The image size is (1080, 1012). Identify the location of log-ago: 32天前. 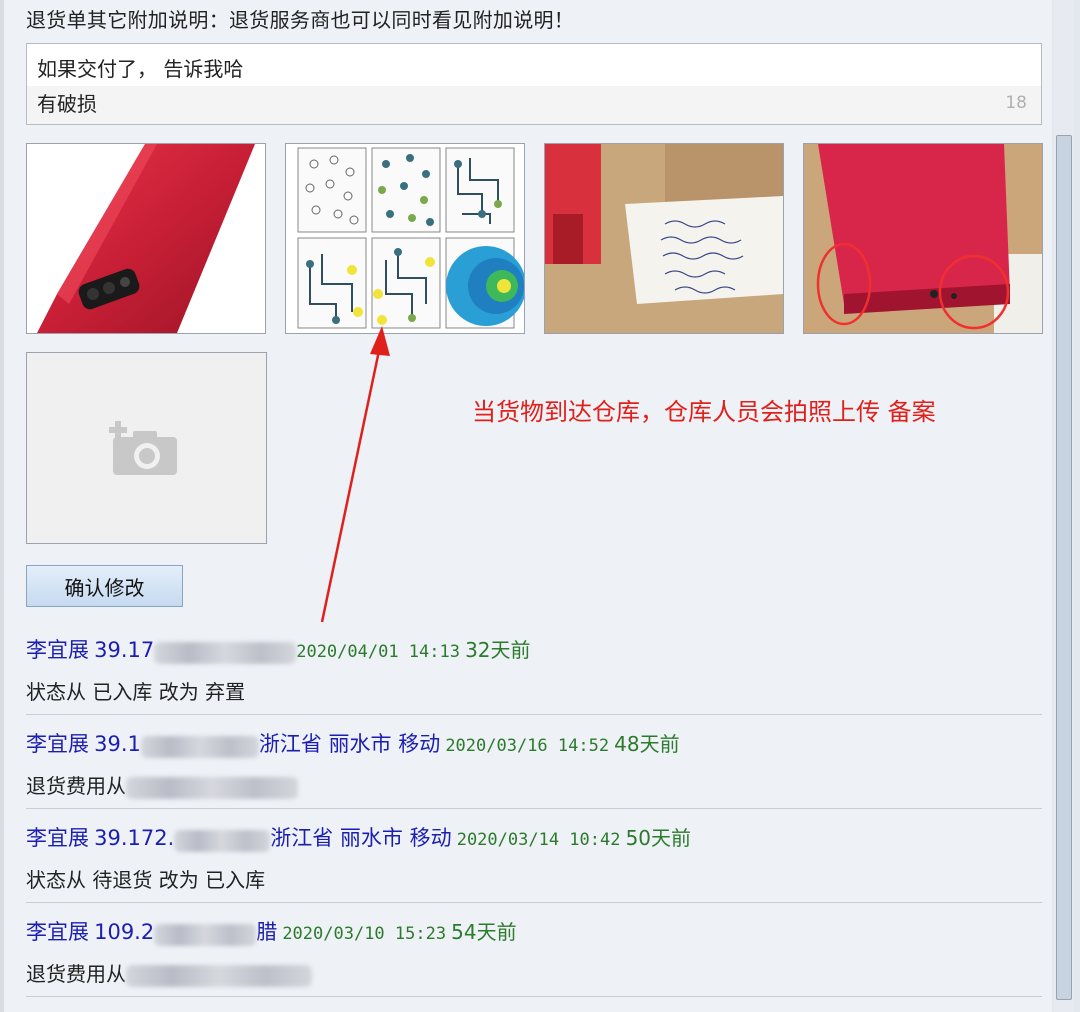
(498, 650).